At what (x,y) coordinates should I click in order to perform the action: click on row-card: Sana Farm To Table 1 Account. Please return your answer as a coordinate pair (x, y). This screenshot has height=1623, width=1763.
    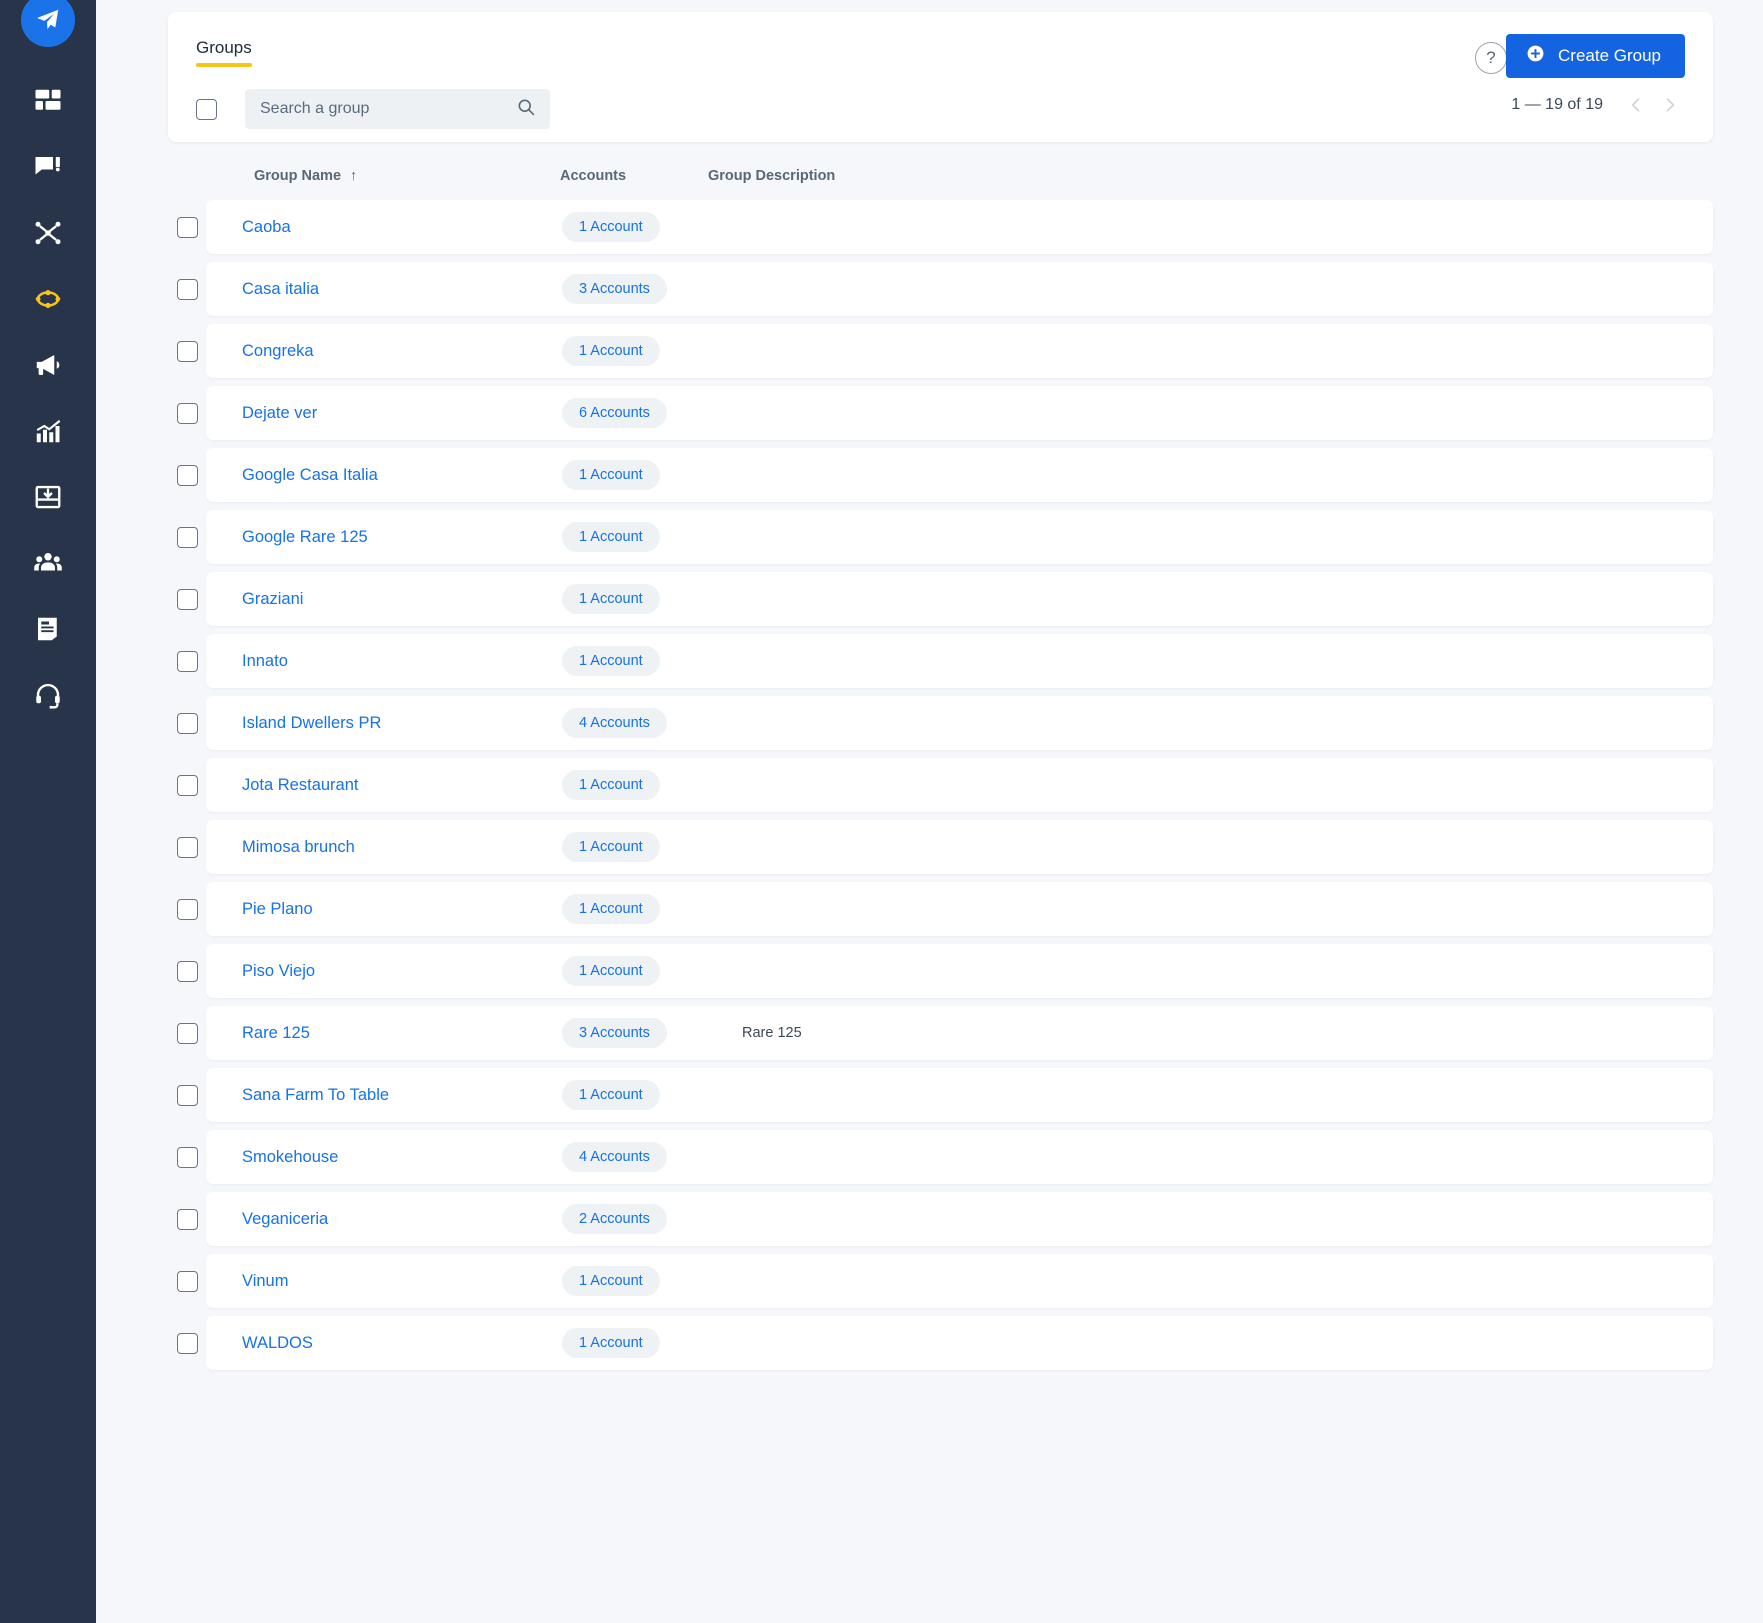
    Looking at the image, I should click on (959, 1095).